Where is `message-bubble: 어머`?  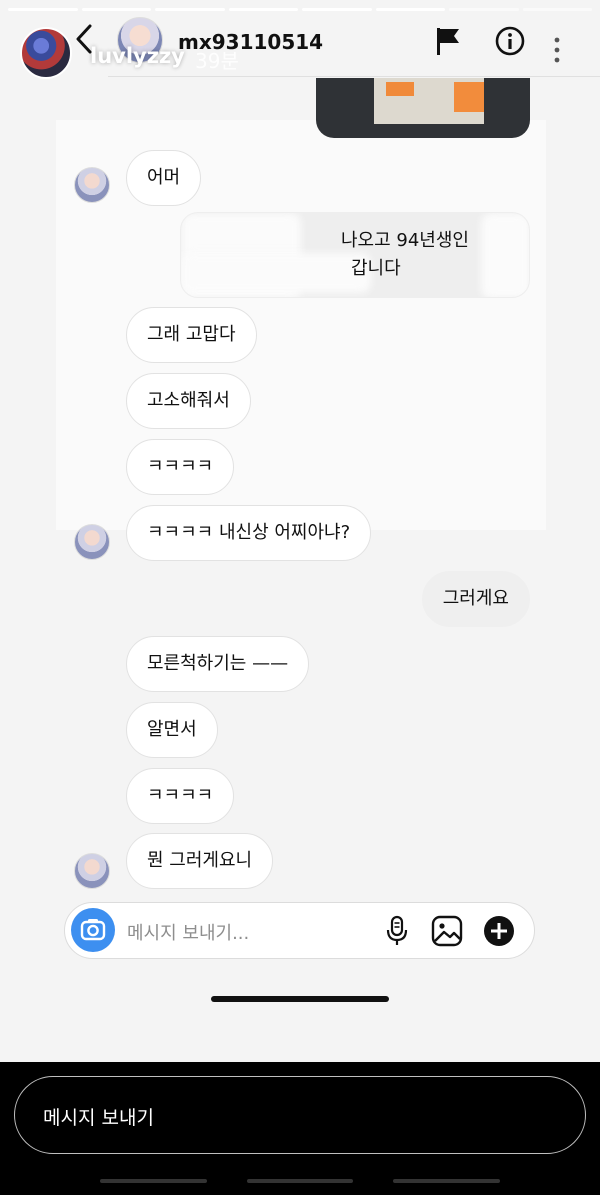 message-bubble: 어머 is located at coordinates (164, 178).